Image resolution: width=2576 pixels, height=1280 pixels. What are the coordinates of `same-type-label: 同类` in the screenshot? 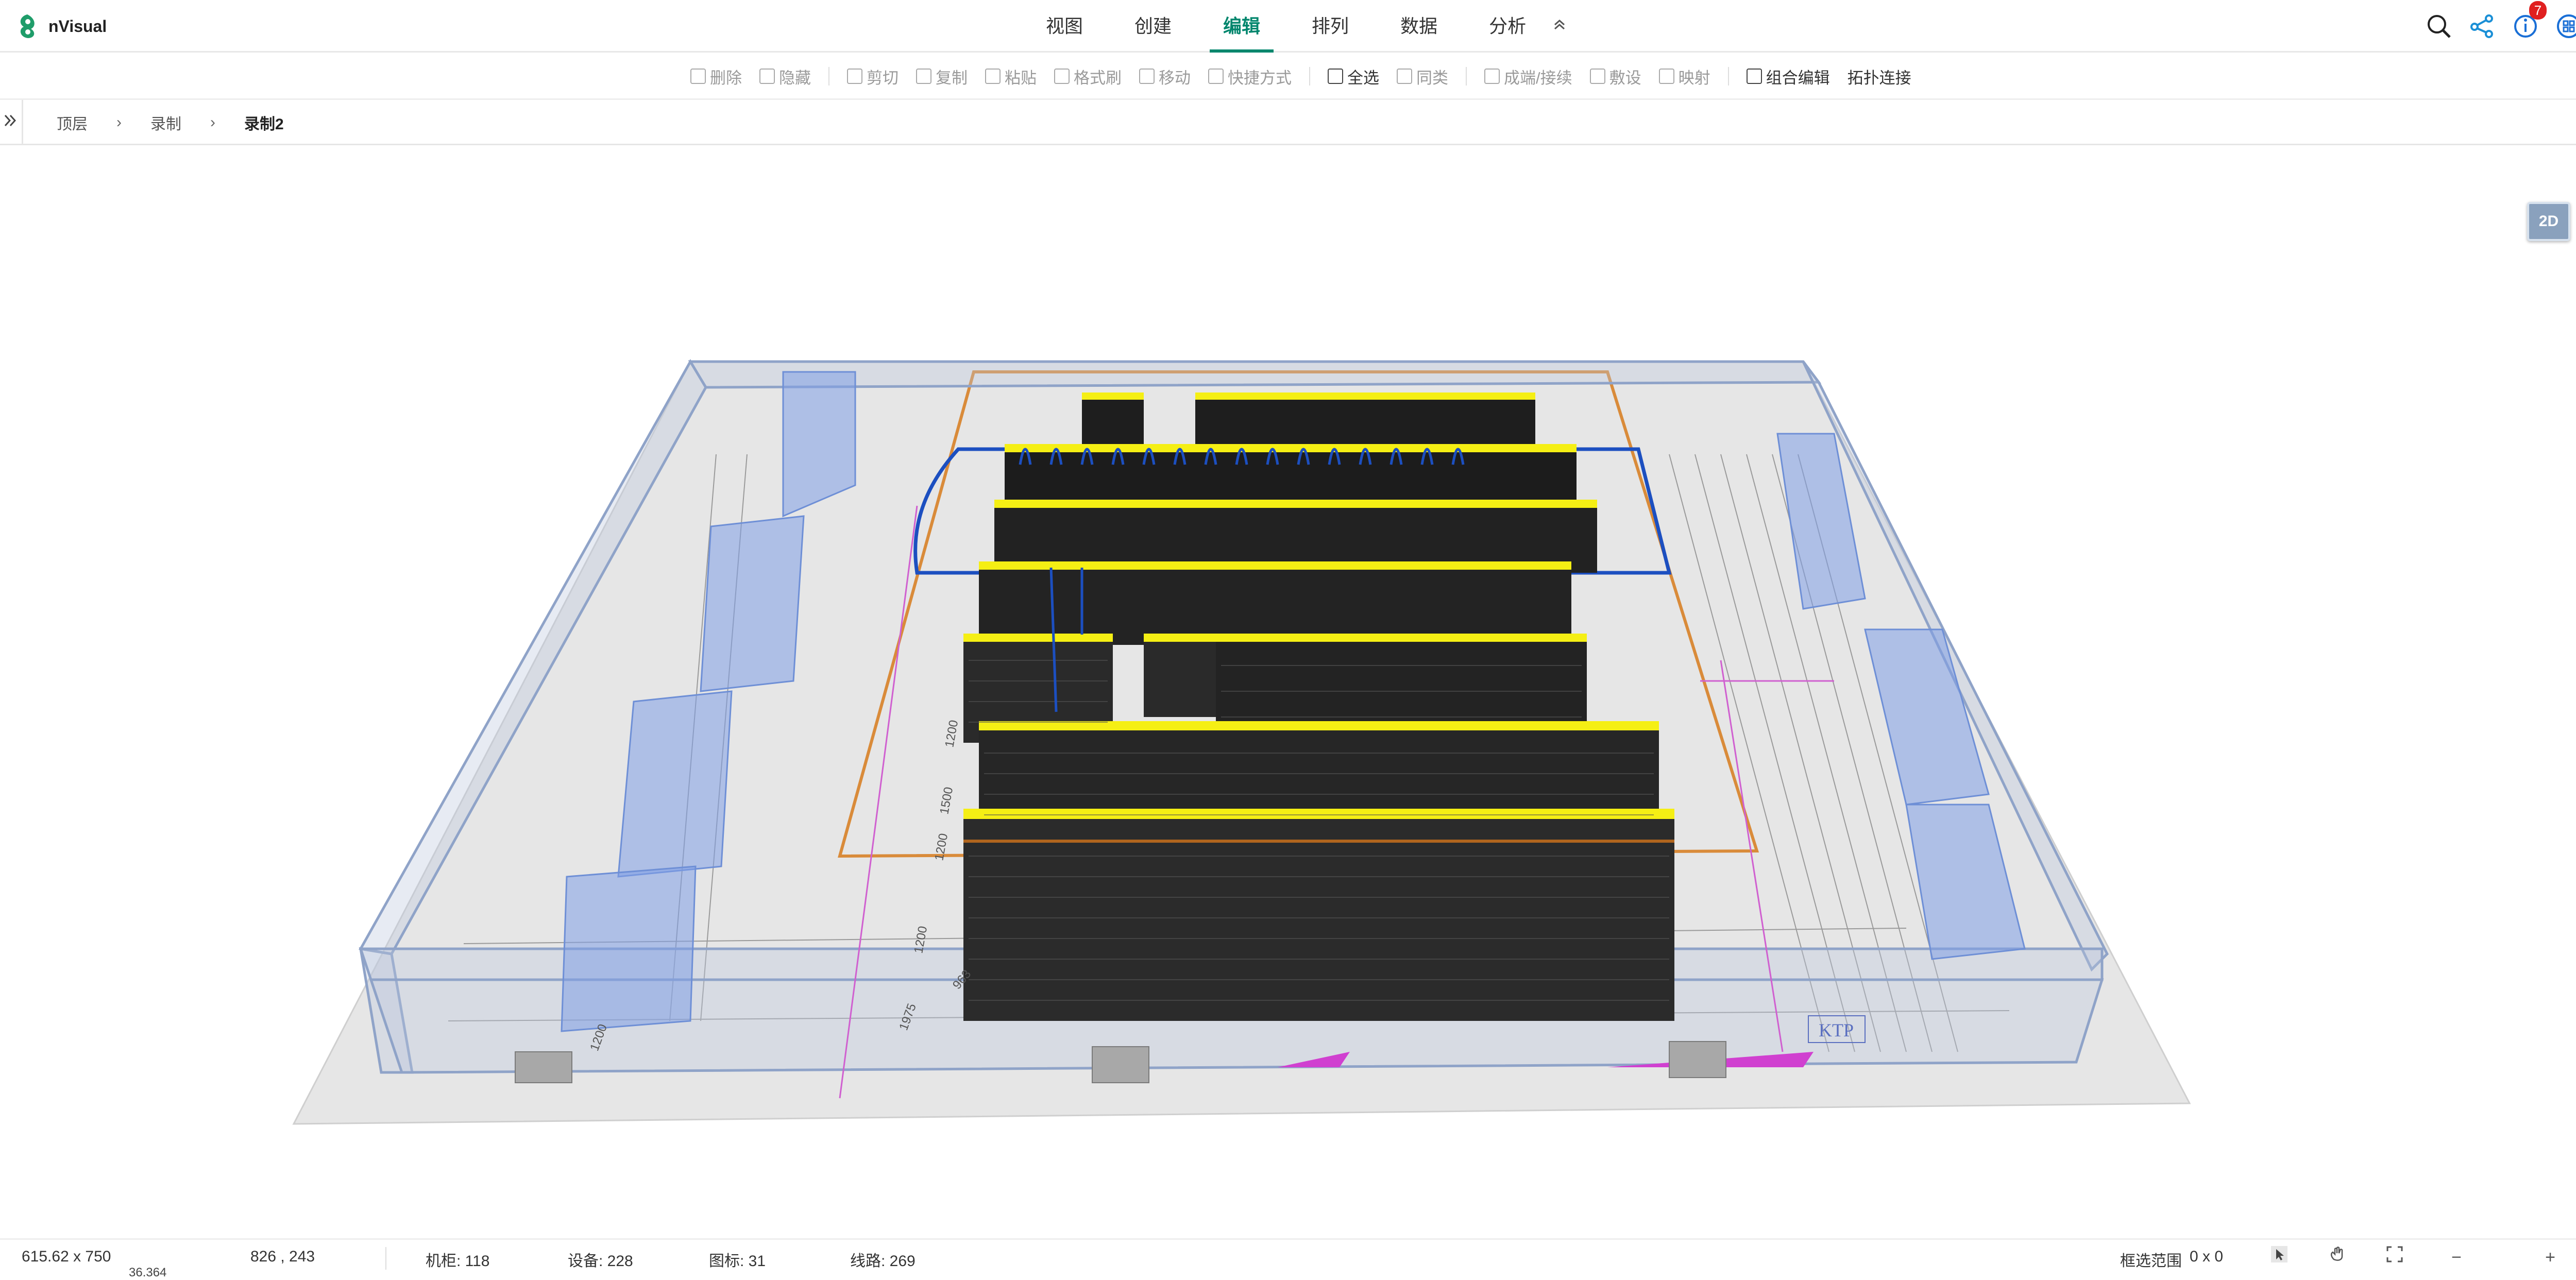 It's located at (1432, 78).